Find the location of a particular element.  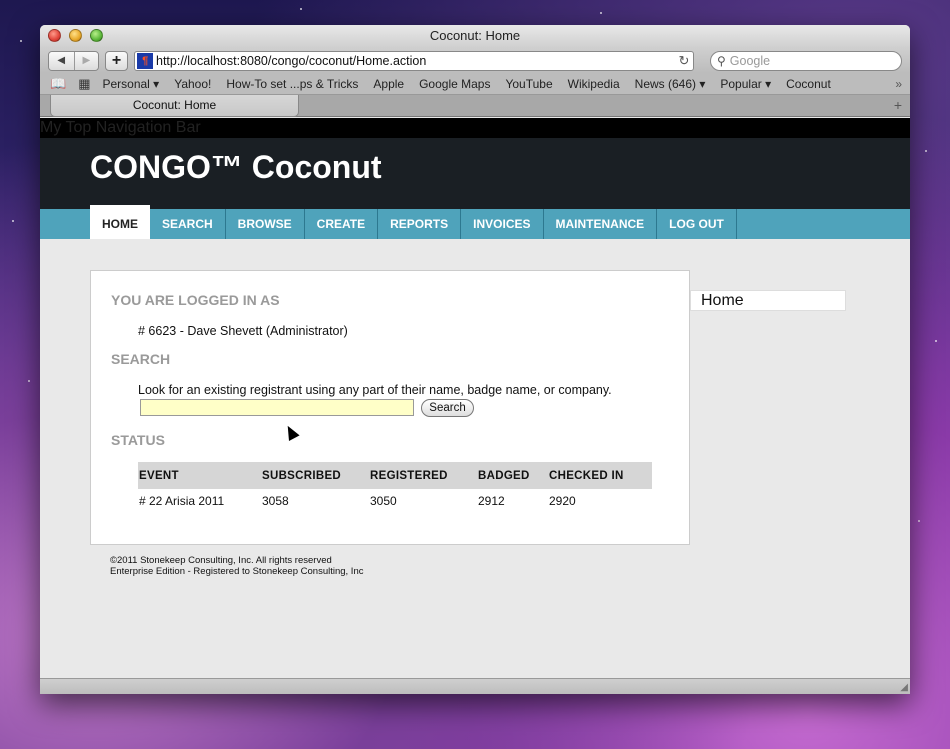

menu-maintenance: MAINTENANCE is located at coordinates (601, 224).